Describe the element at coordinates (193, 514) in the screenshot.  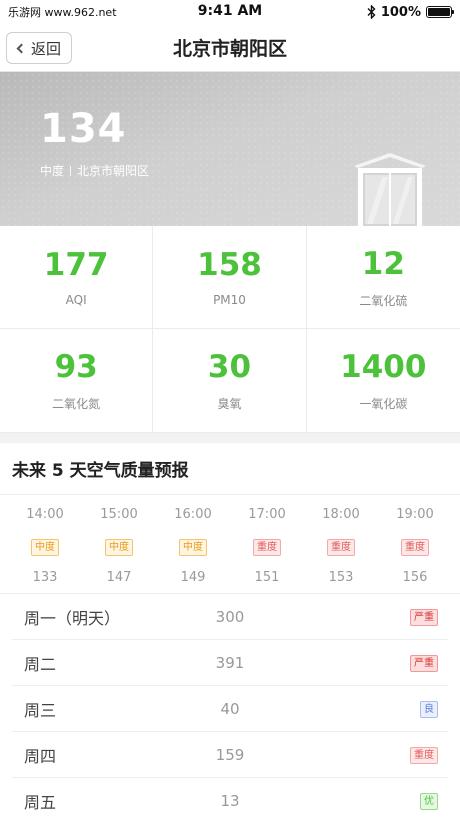
I see `hour-time: 16:00` at that location.